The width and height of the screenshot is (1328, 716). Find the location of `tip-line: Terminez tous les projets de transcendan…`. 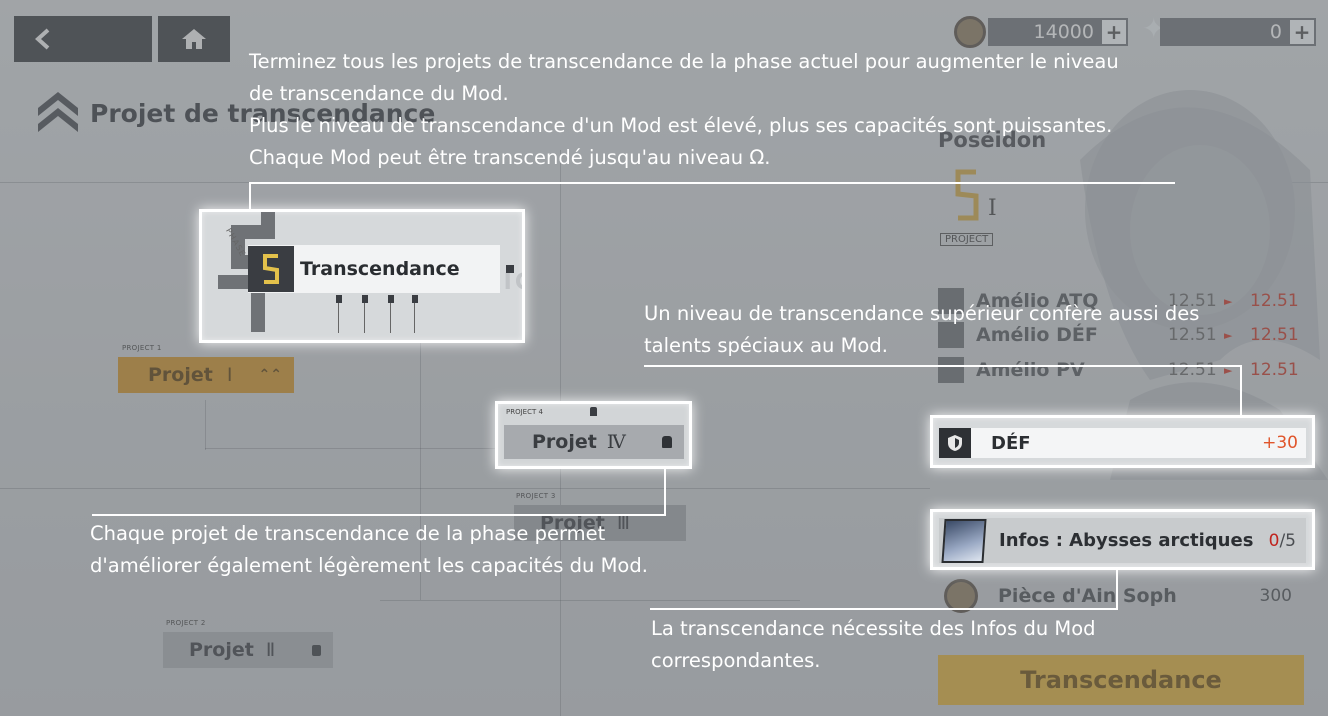

tip-line: Terminez tous les projets de transcendan… is located at coordinates (684, 61).